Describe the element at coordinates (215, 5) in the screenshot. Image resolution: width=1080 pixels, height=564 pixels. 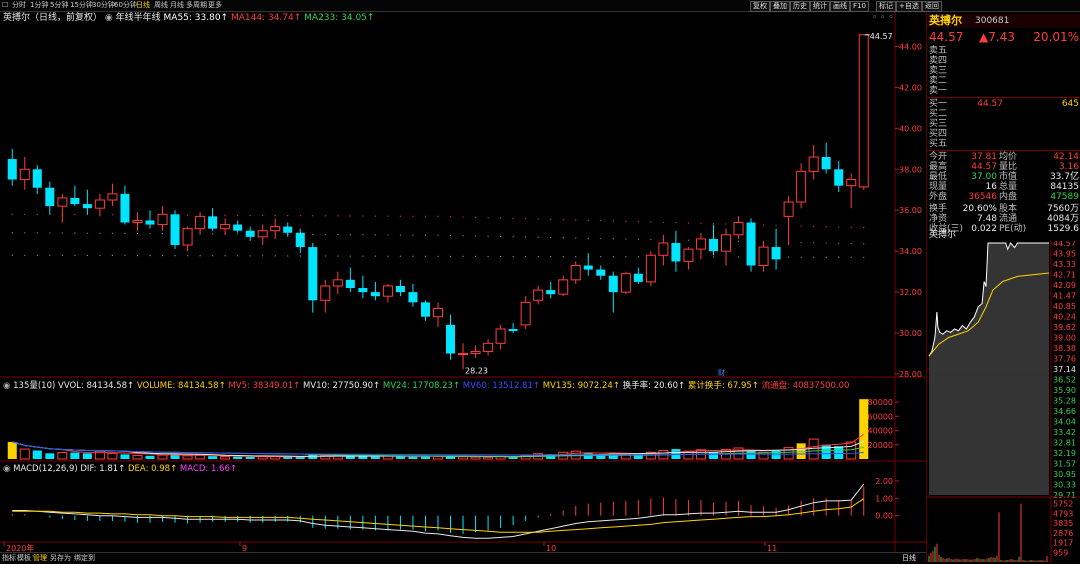
I see `period-tab-10: 更多` at that location.